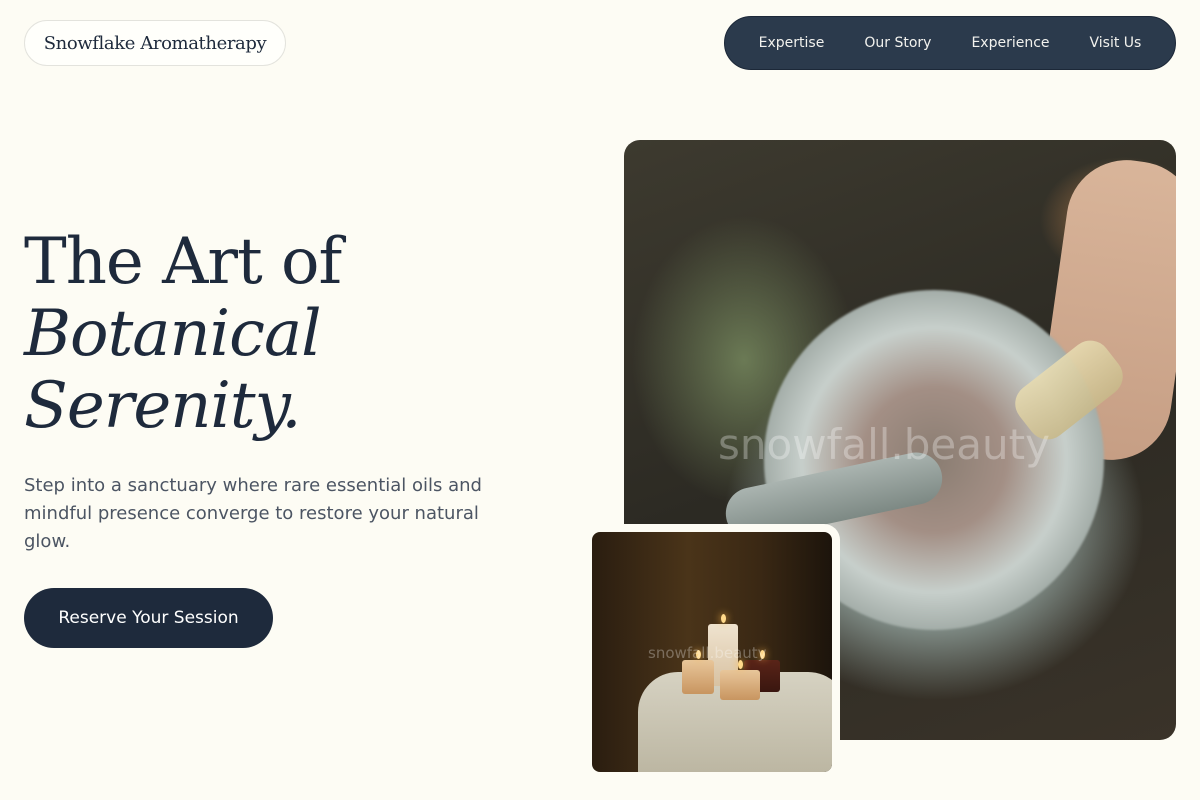 The width and height of the screenshot is (1200, 800). I want to click on candles-image: snowfall.beauty, so click(712, 652).